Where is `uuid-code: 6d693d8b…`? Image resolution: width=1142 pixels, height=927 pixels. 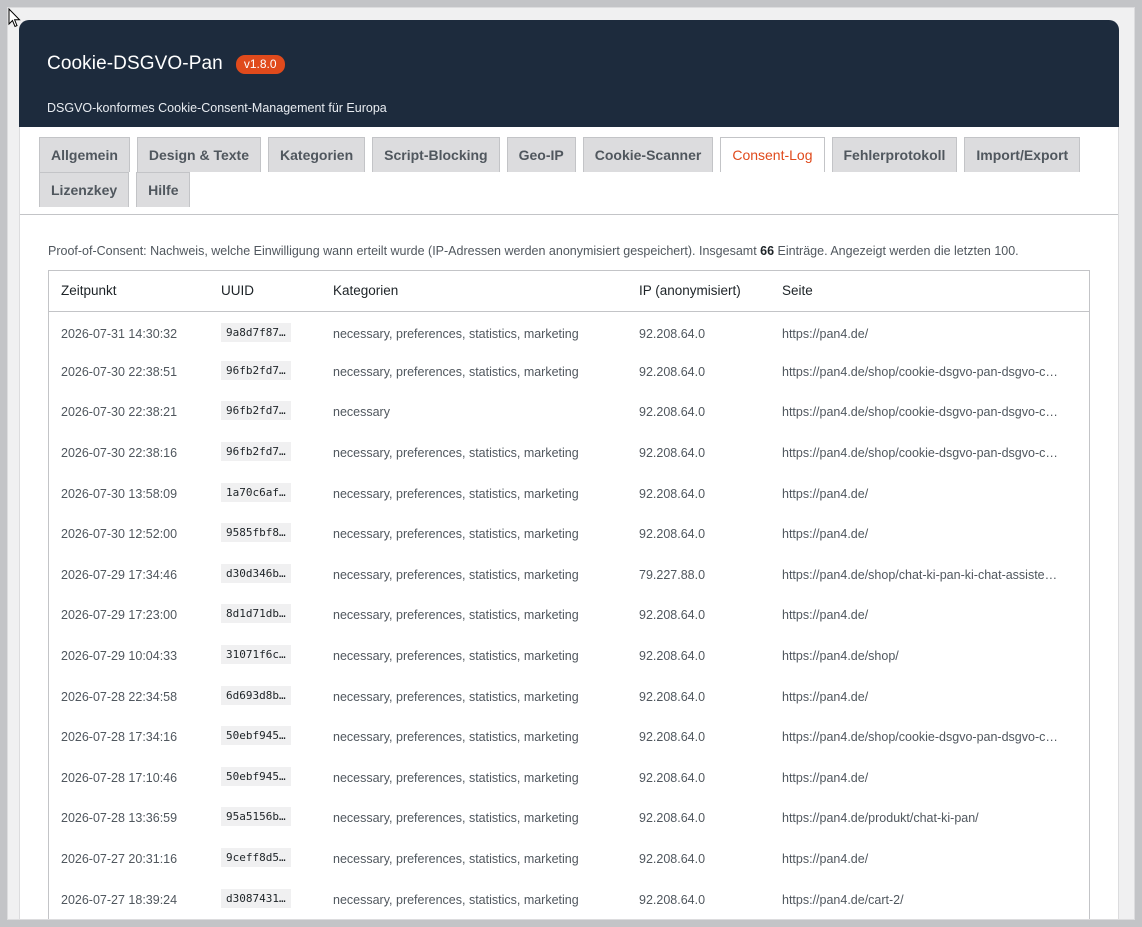 uuid-code: 6d693d8b… is located at coordinates (256, 695).